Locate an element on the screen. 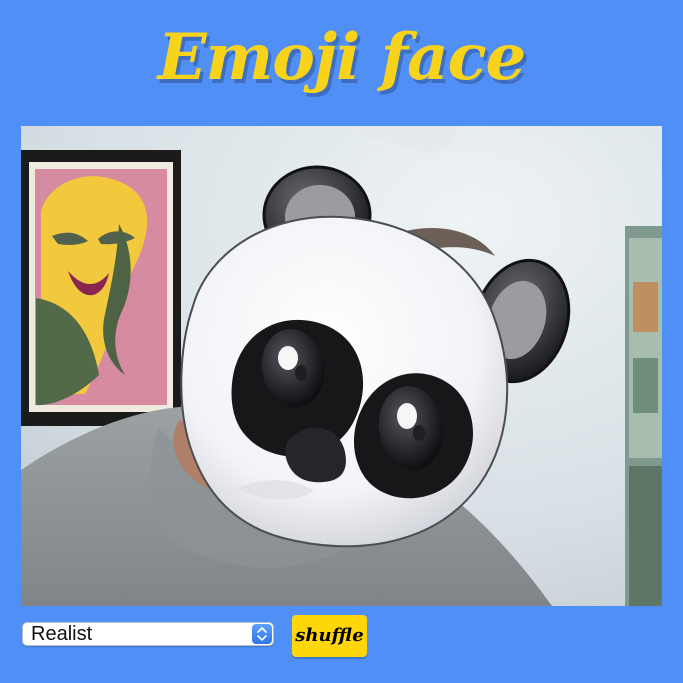 This screenshot has height=683, width=683. select-arrow-button is located at coordinates (262, 634).